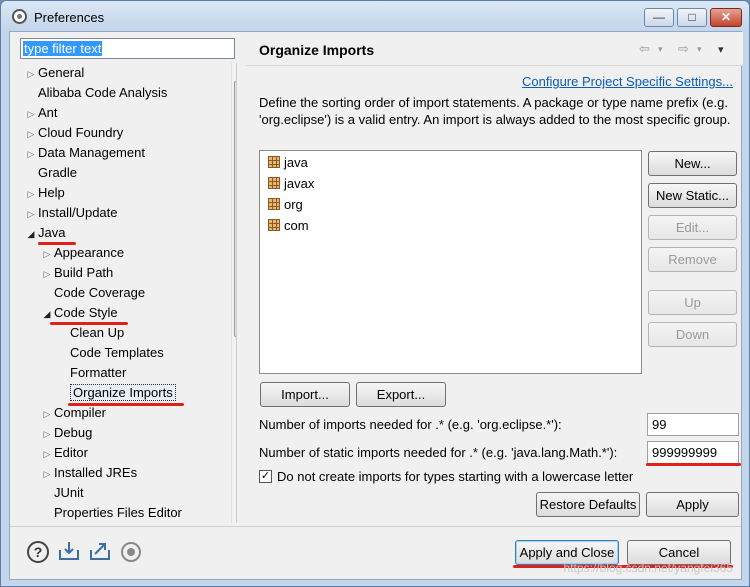  I want to click on tree-item-label: Compiler, so click(80, 412).